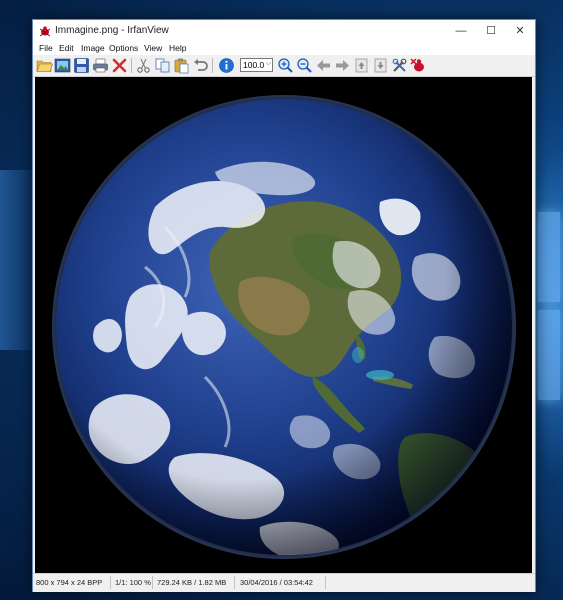 The width and height of the screenshot is (563, 600). Describe the element at coordinates (112, 30) in the screenshot. I see `window-title: Immagine.png - IrfanView` at that location.